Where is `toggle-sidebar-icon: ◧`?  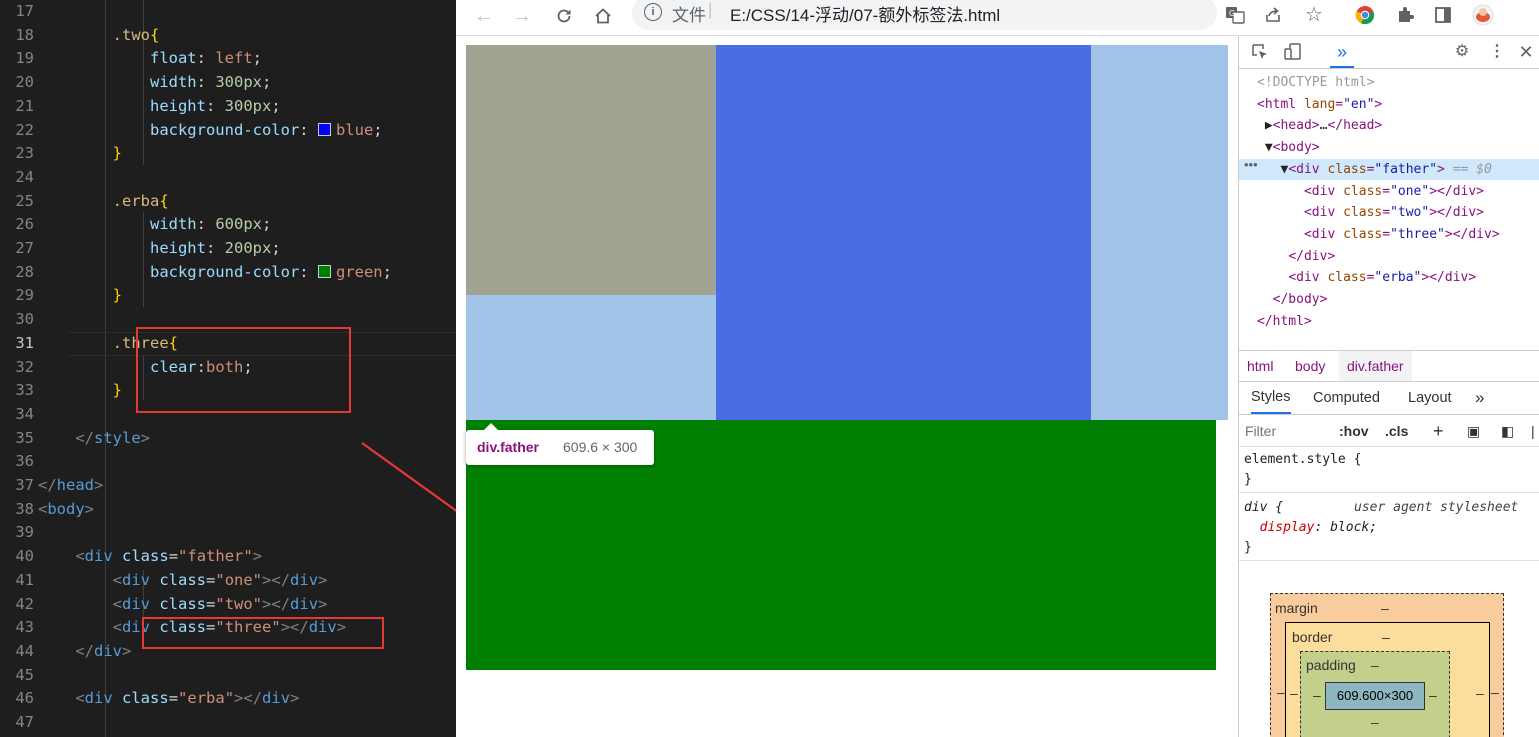
toggle-sidebar-icon: ◧ is located at coordinates (1507, 431).